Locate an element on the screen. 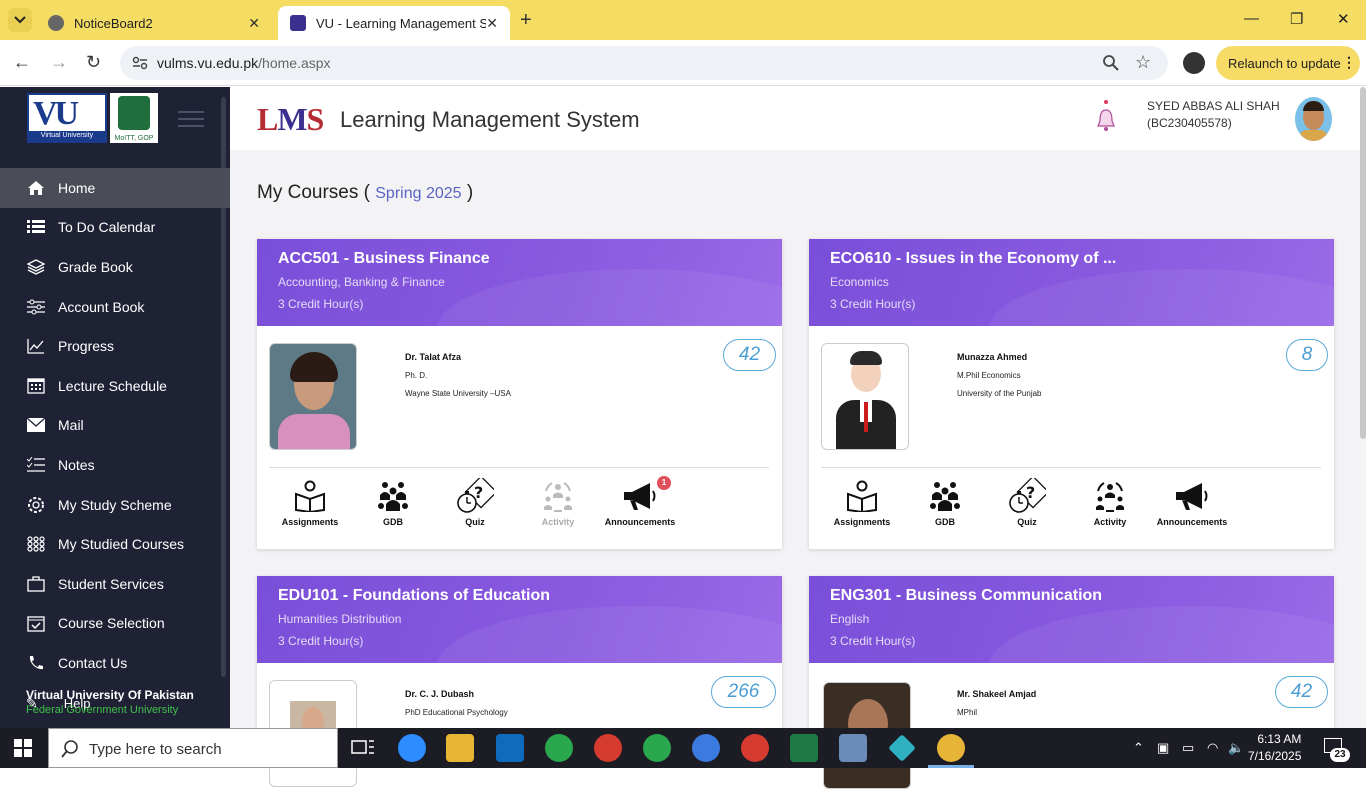  user-info: SYED ABBAS ALI SHAH (BC230405578) is located at coordinates (1213, 115).